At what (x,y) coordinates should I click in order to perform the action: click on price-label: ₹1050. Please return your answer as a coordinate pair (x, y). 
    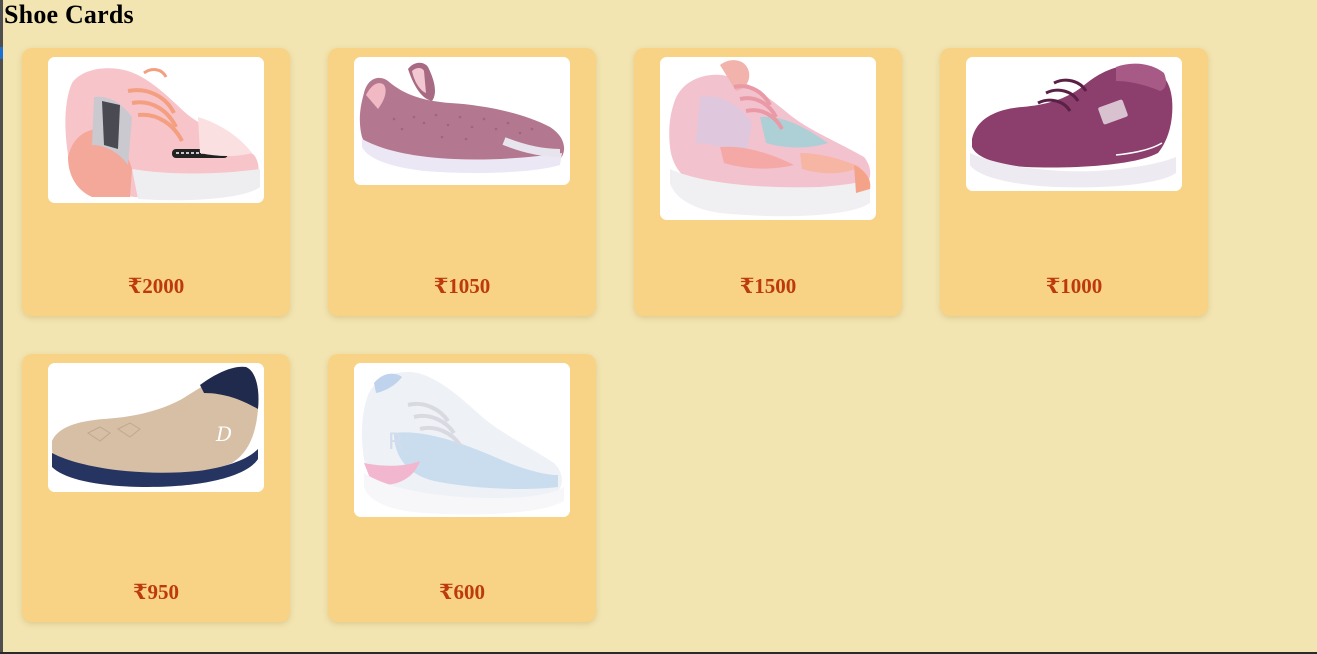
    Looking at the image, I should click on (462, 286).